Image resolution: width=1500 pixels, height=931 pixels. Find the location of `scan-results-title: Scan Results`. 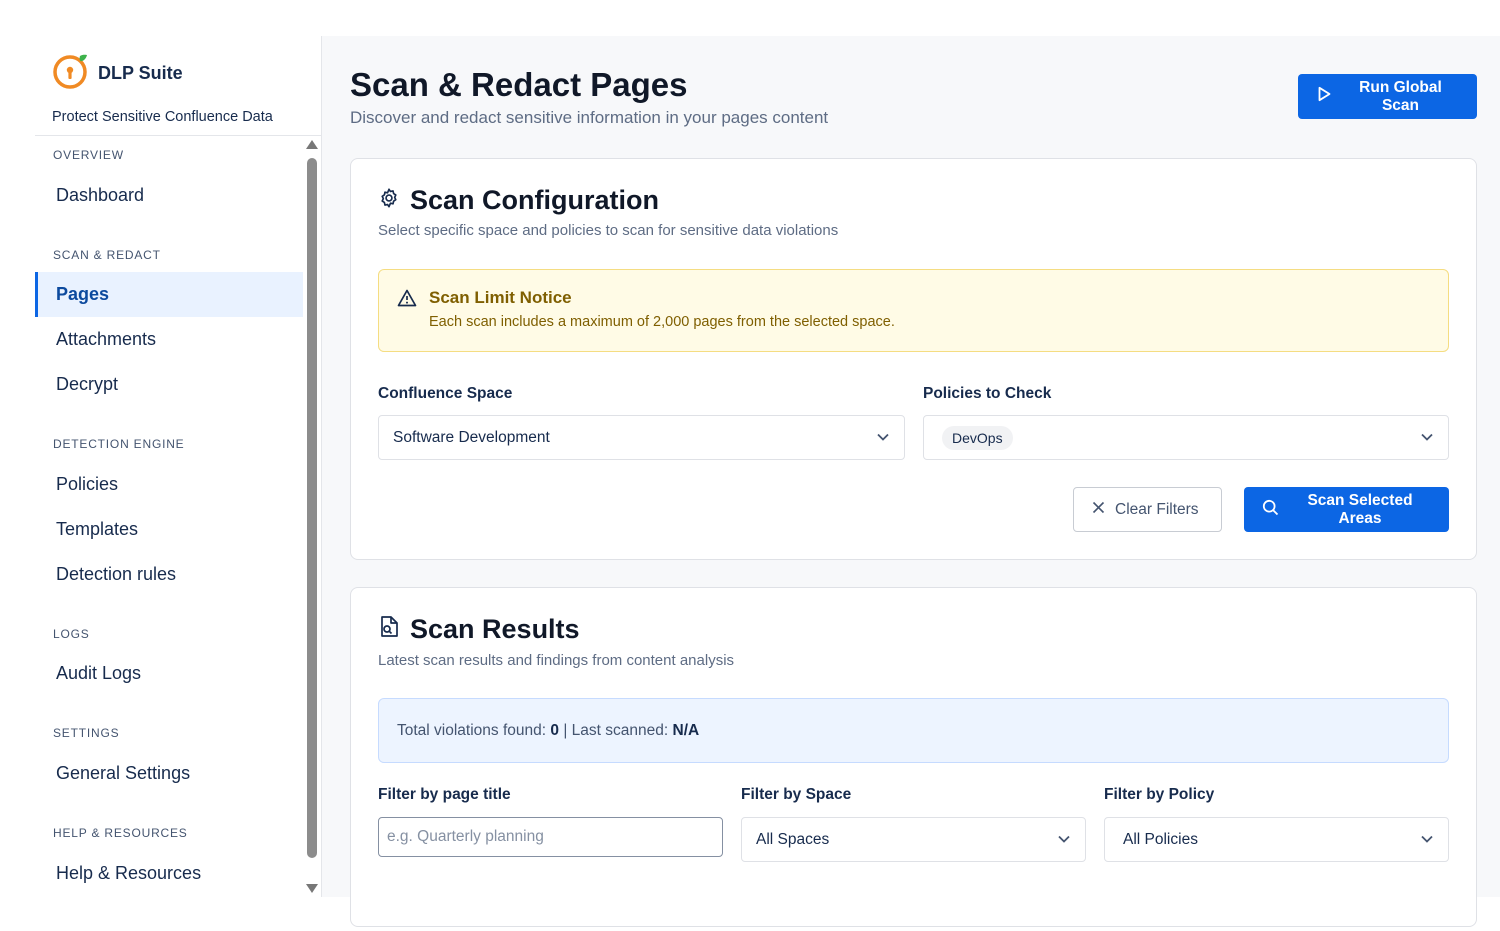

scan-results-title: Scan Results is located at coordinates (495, 629).